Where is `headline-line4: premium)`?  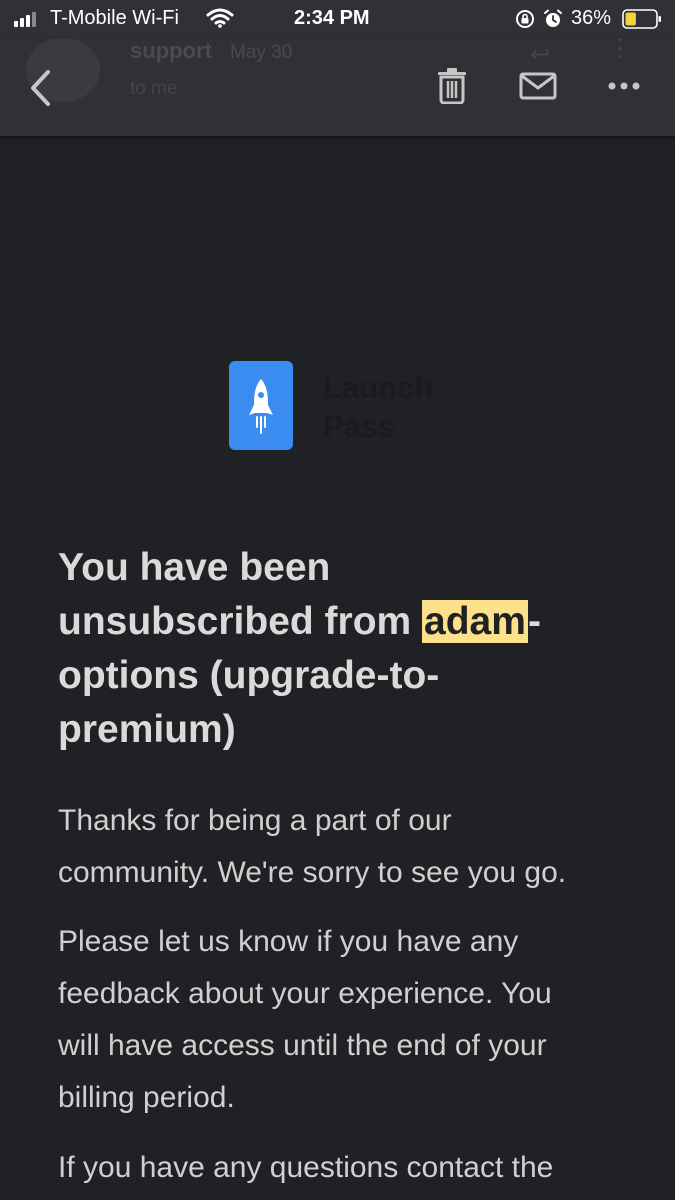 headline-line4: premium) is located at coordinates (147, 729).